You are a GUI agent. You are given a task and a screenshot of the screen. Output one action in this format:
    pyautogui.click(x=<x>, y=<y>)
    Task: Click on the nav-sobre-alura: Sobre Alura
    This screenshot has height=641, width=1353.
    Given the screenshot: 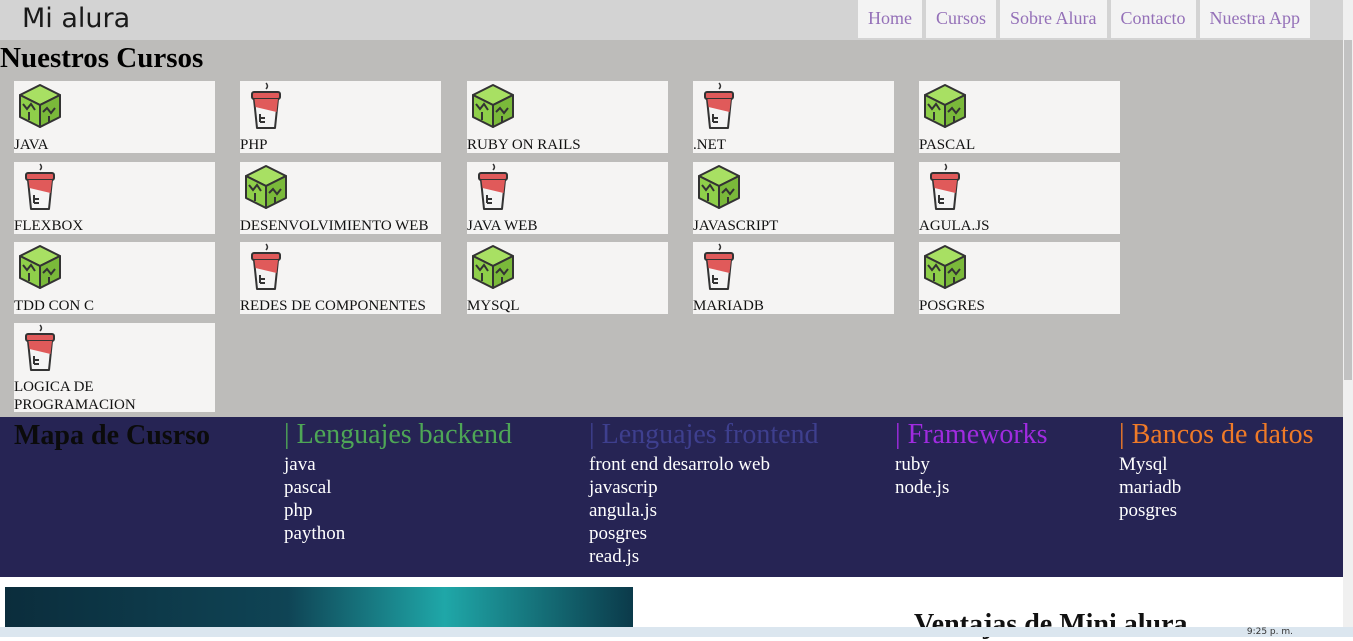 What is the action you would take?
    pyautogui.click(x=1053, y=19)
    